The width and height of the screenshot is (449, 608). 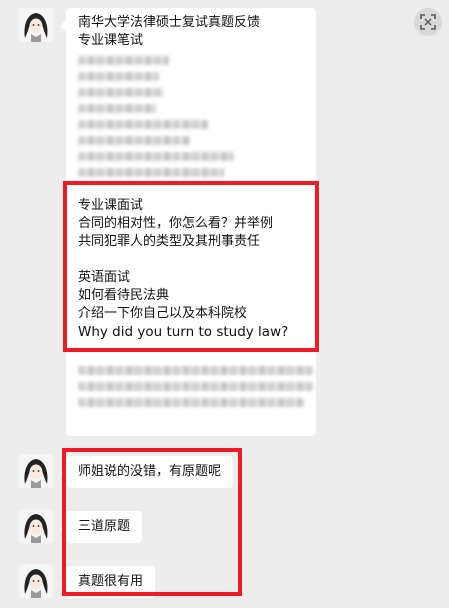 What do you see at coordinates (111, 205) in the screenshot?
I see `section-interview: 专业课面试` at bounding box center [111, 205].